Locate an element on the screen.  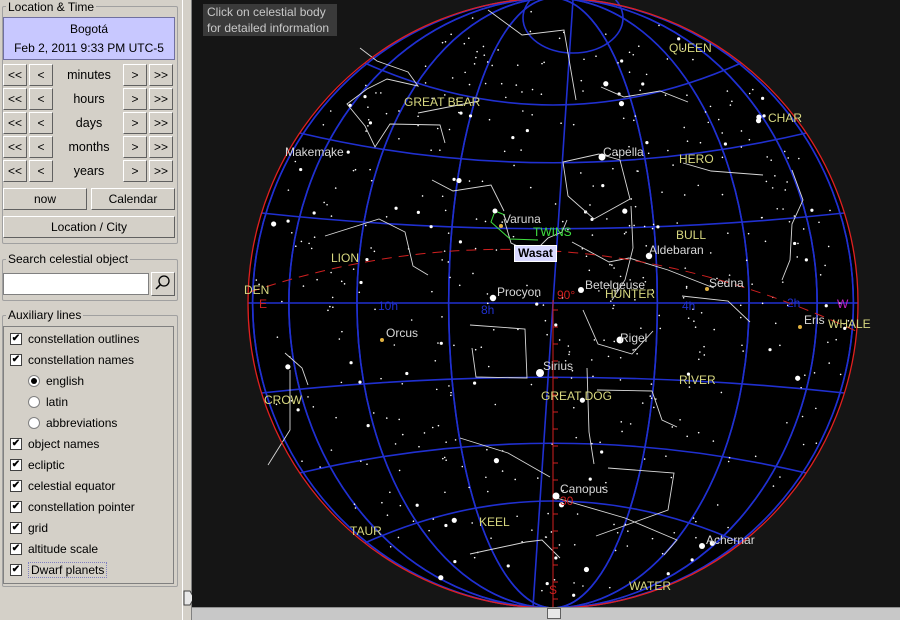
option-altitude-scale: ✔ altitude scale is located at coordinates (54, 549).